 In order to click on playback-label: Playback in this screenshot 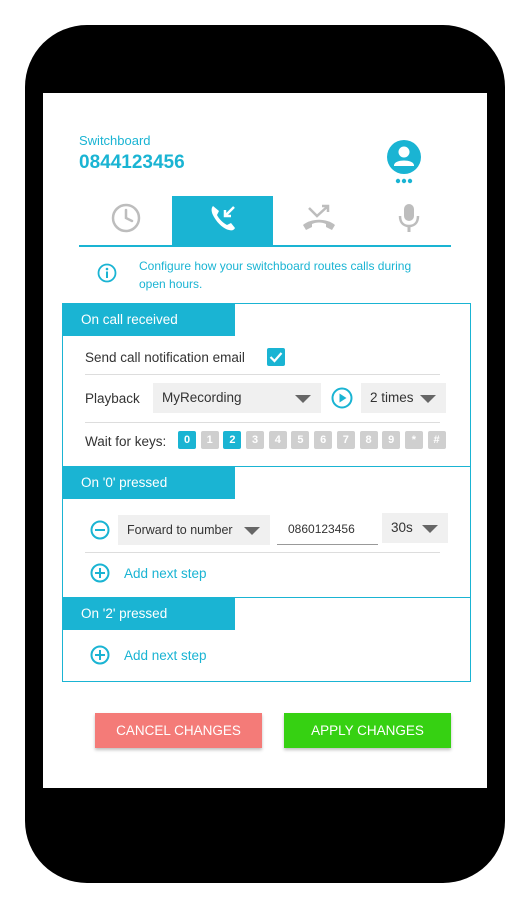, I will do `click(112, 398)`.